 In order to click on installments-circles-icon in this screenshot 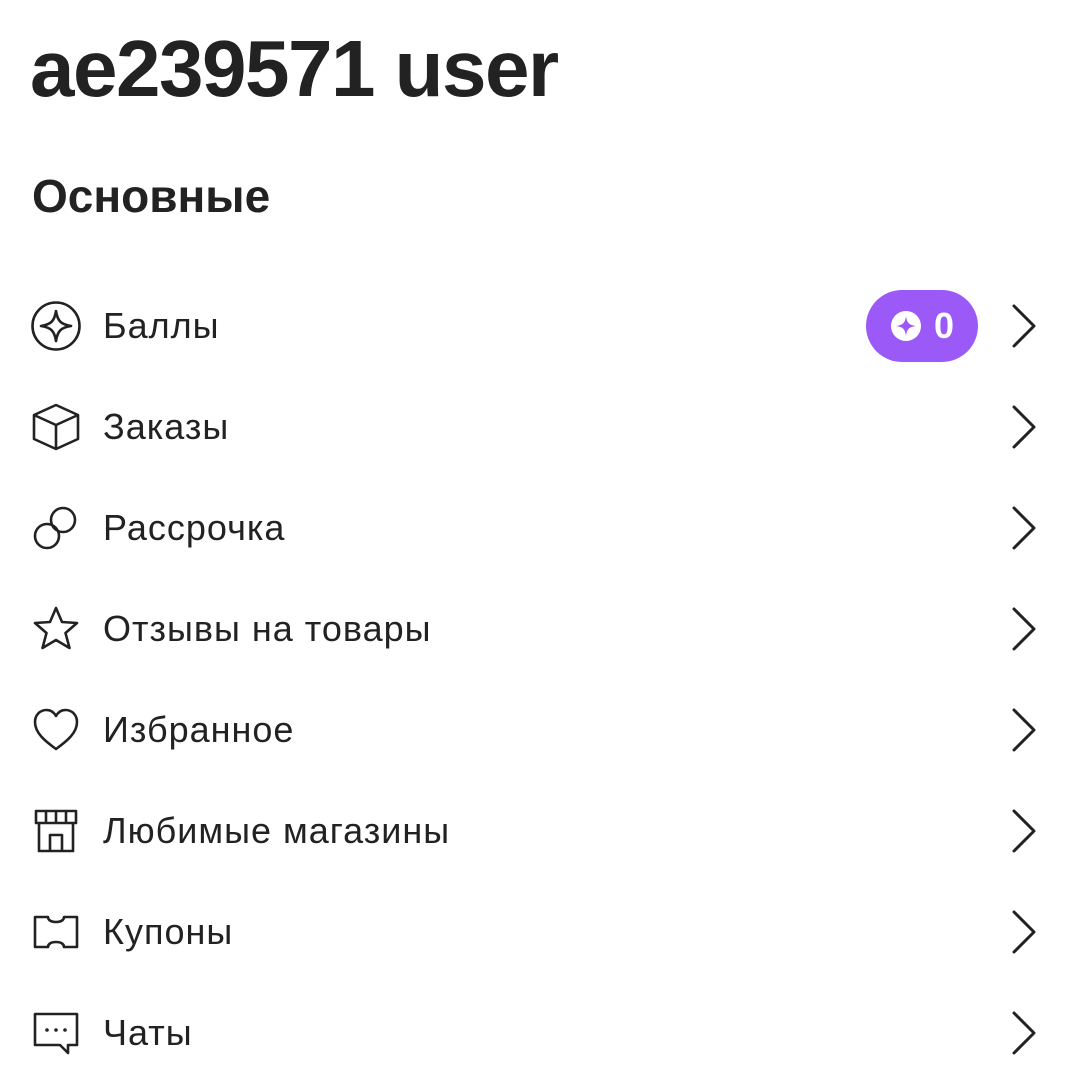, I will do `click(56, 528)`.